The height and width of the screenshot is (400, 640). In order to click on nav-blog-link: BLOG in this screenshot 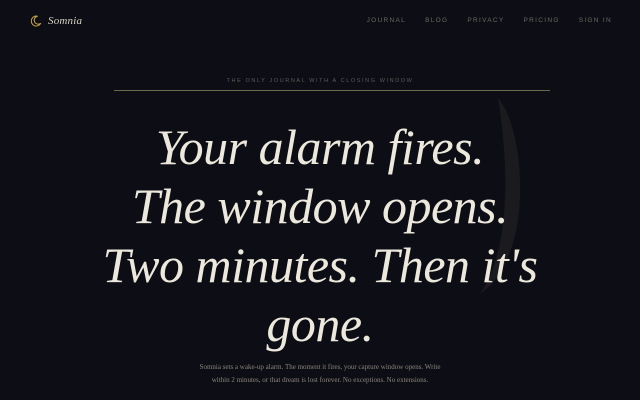, I will do `click(436, 20)`.